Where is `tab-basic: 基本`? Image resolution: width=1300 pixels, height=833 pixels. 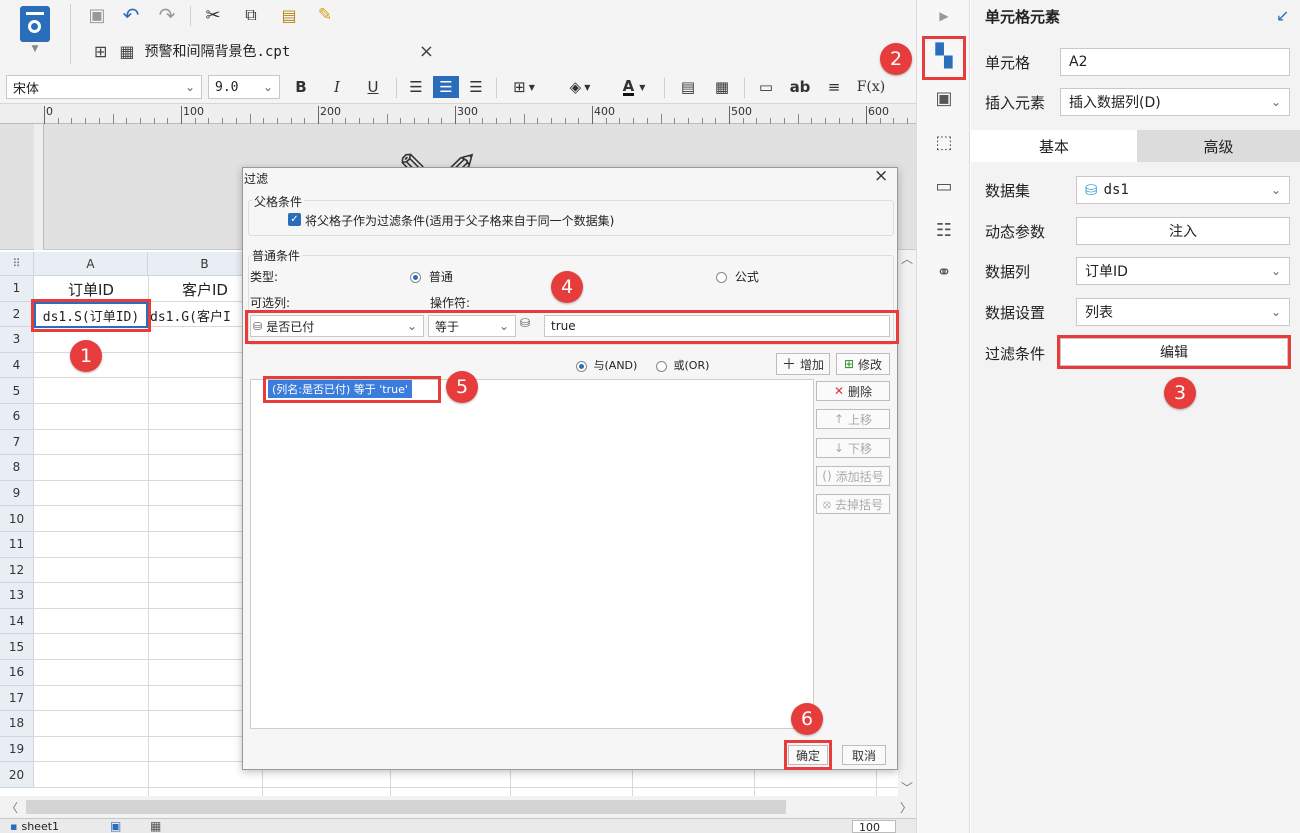 tab-basic: 基本 is located at coordinates (1054, 146).